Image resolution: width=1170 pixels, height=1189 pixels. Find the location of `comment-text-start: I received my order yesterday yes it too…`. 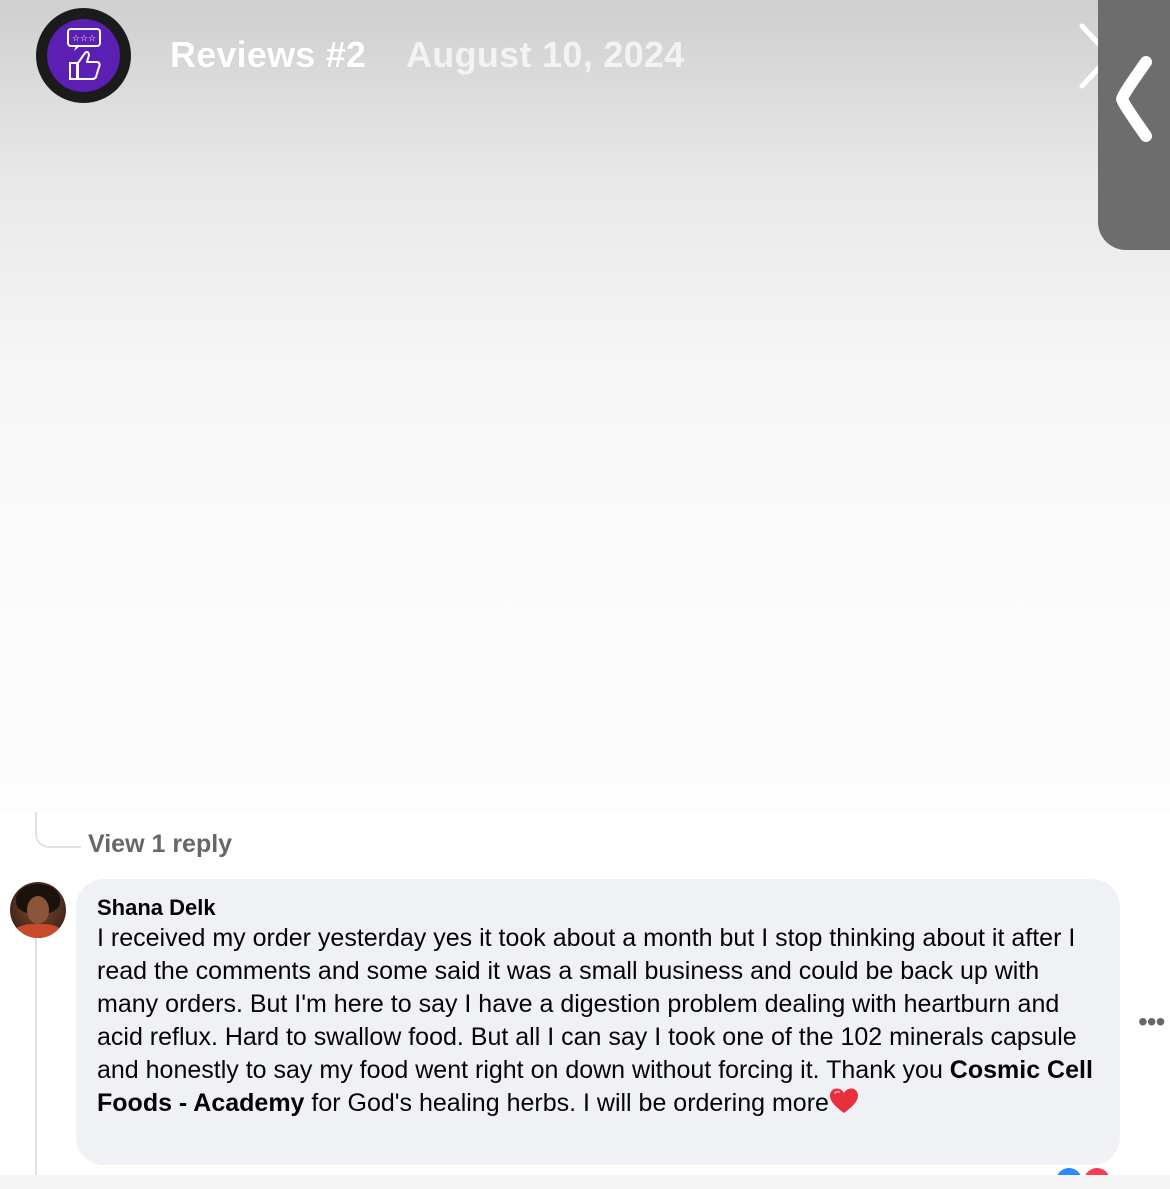

comment-text-start: I received my order yesterday yes it too… is located at coordinates (587, 1004).